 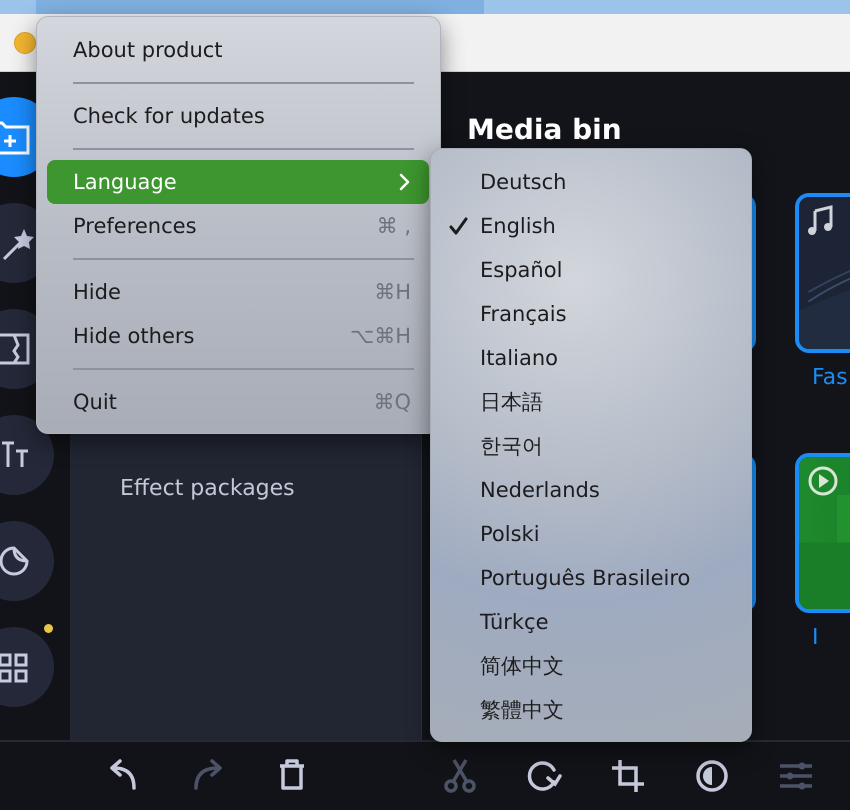 What do you see at coordinates (238, 182) in the screenshot?
I see `menu-item: Language` at bounding box center [238, 182].